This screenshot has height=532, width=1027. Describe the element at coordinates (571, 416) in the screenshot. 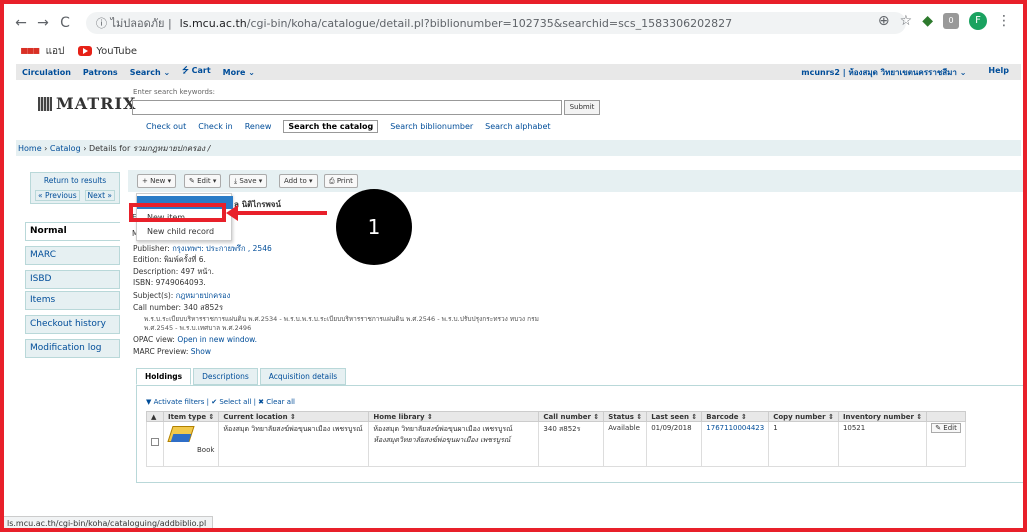

I see `col-call-number: Call number ⇕` at that location.